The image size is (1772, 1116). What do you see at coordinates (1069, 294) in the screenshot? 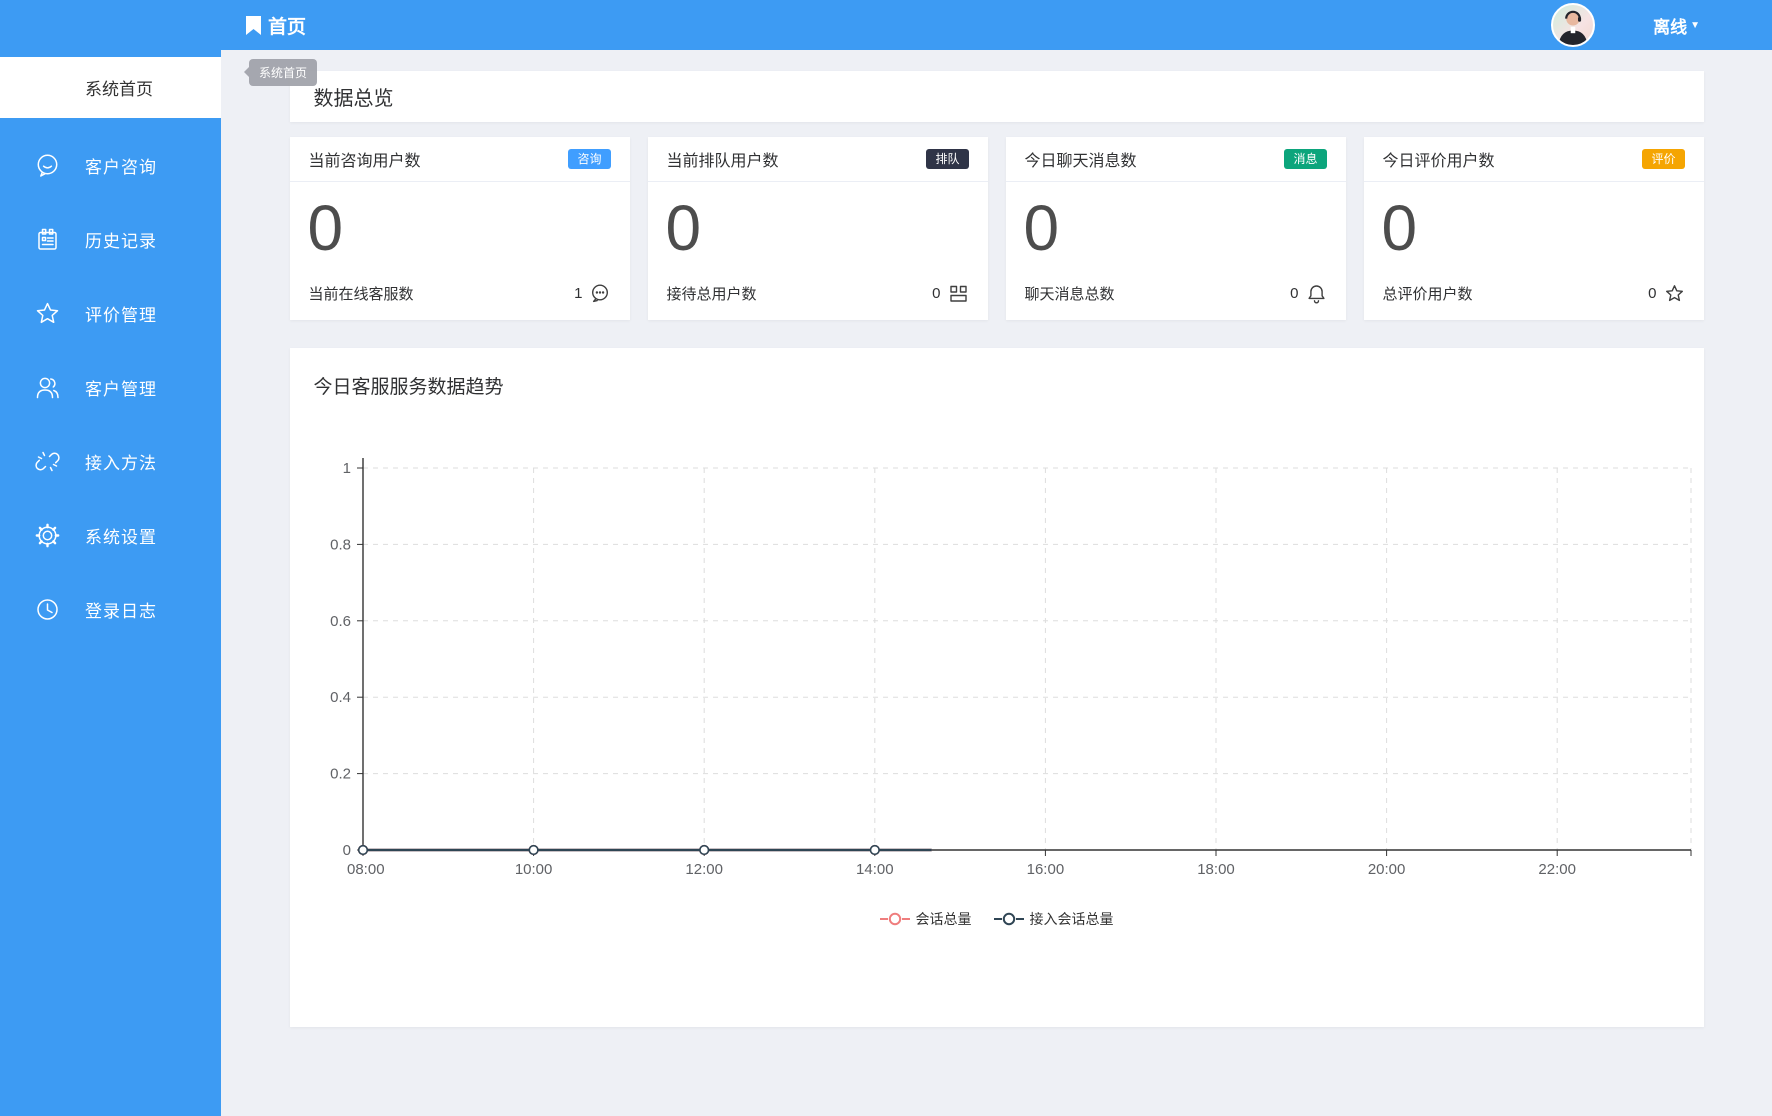
I see `stat-footer-label: 聊天消息总数` at bounding box center [1069, 294].